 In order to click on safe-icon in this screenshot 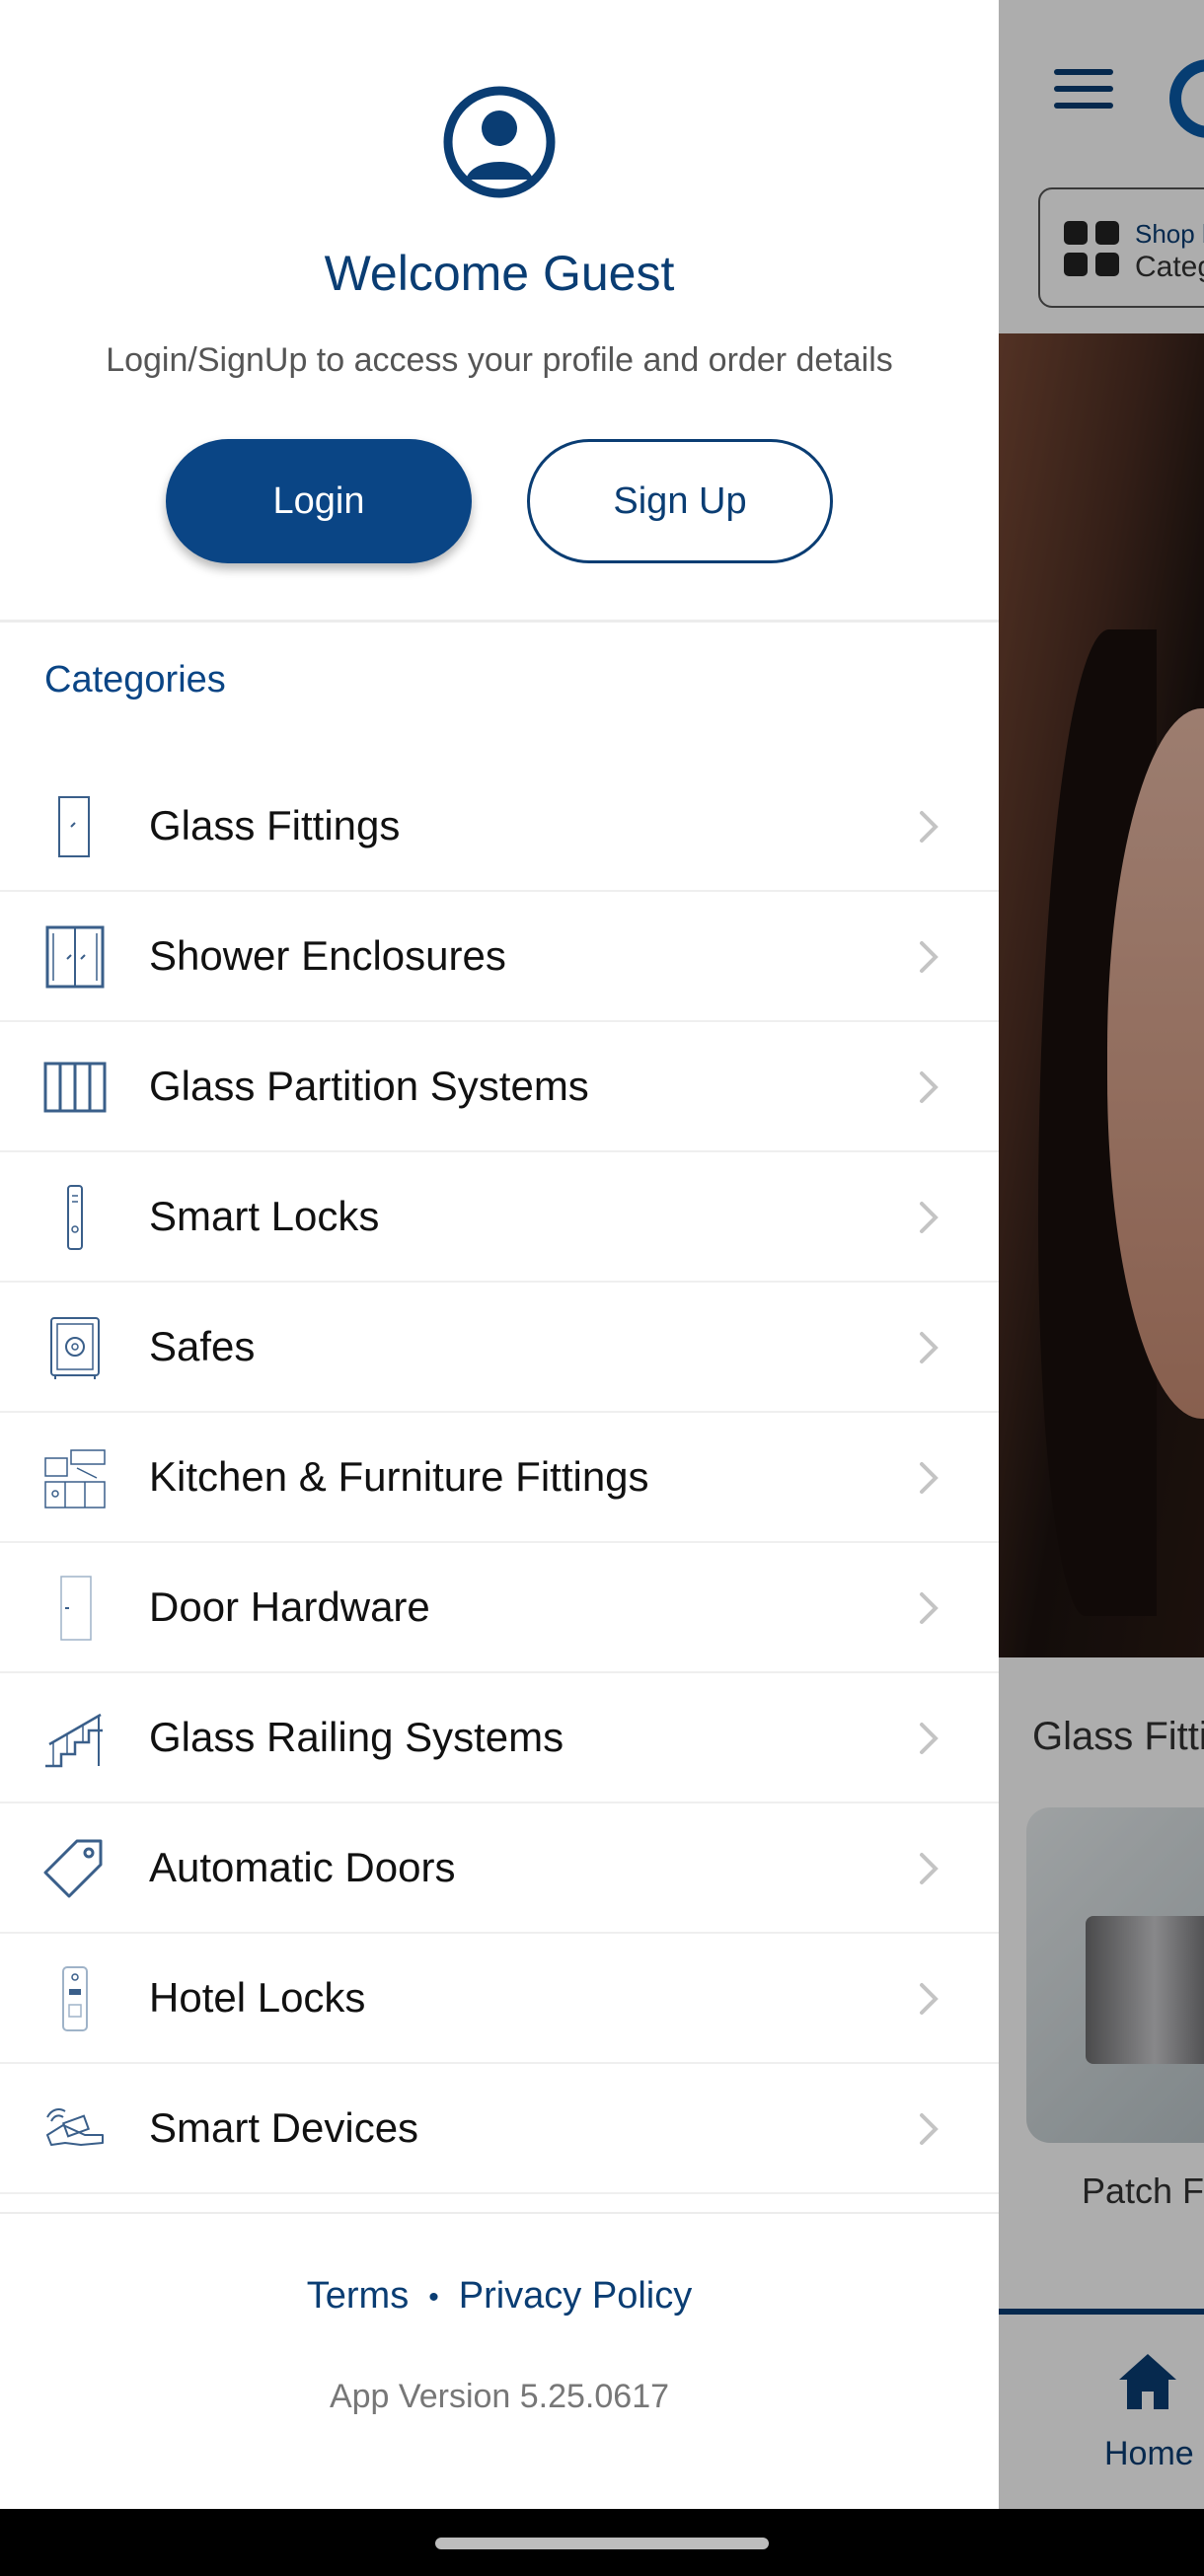, I will do `click(75, 1348)`.